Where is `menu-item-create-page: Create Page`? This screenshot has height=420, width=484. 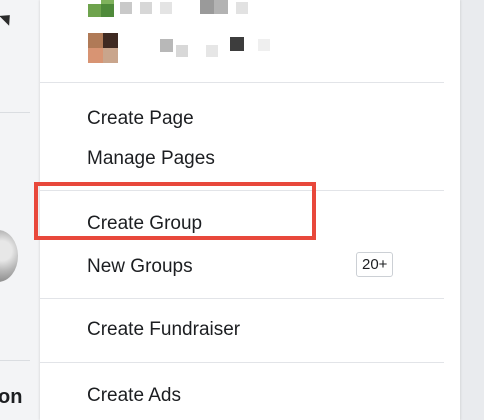
menu-item-create-page: Create Page is located at coordinates (250, 118).